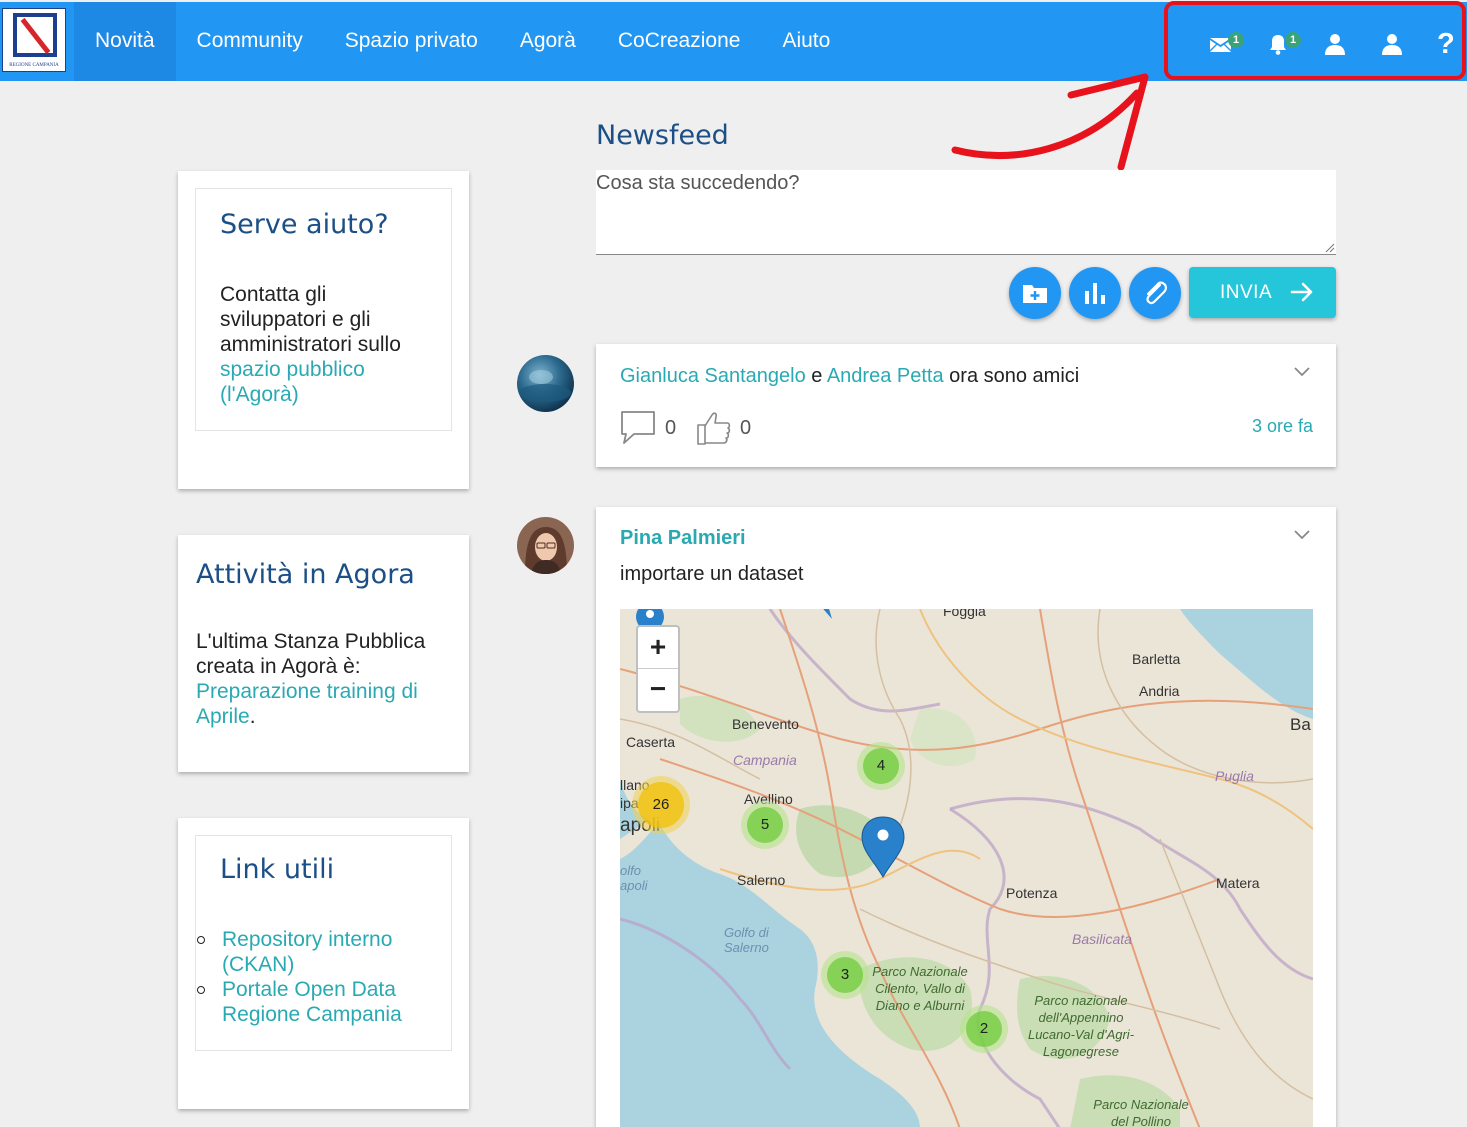 The image size is (1467, 1127). Describe the element at coordinates (1141, 1112) in the screenshot. I see `park-label: Parco Nazionale del Pollino` at that location.